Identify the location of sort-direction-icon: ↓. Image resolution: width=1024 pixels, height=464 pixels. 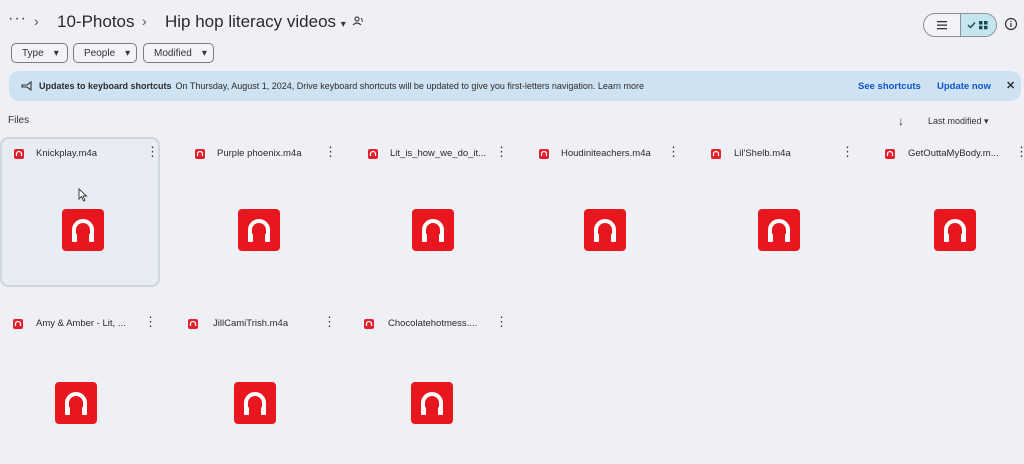
(901, 121).